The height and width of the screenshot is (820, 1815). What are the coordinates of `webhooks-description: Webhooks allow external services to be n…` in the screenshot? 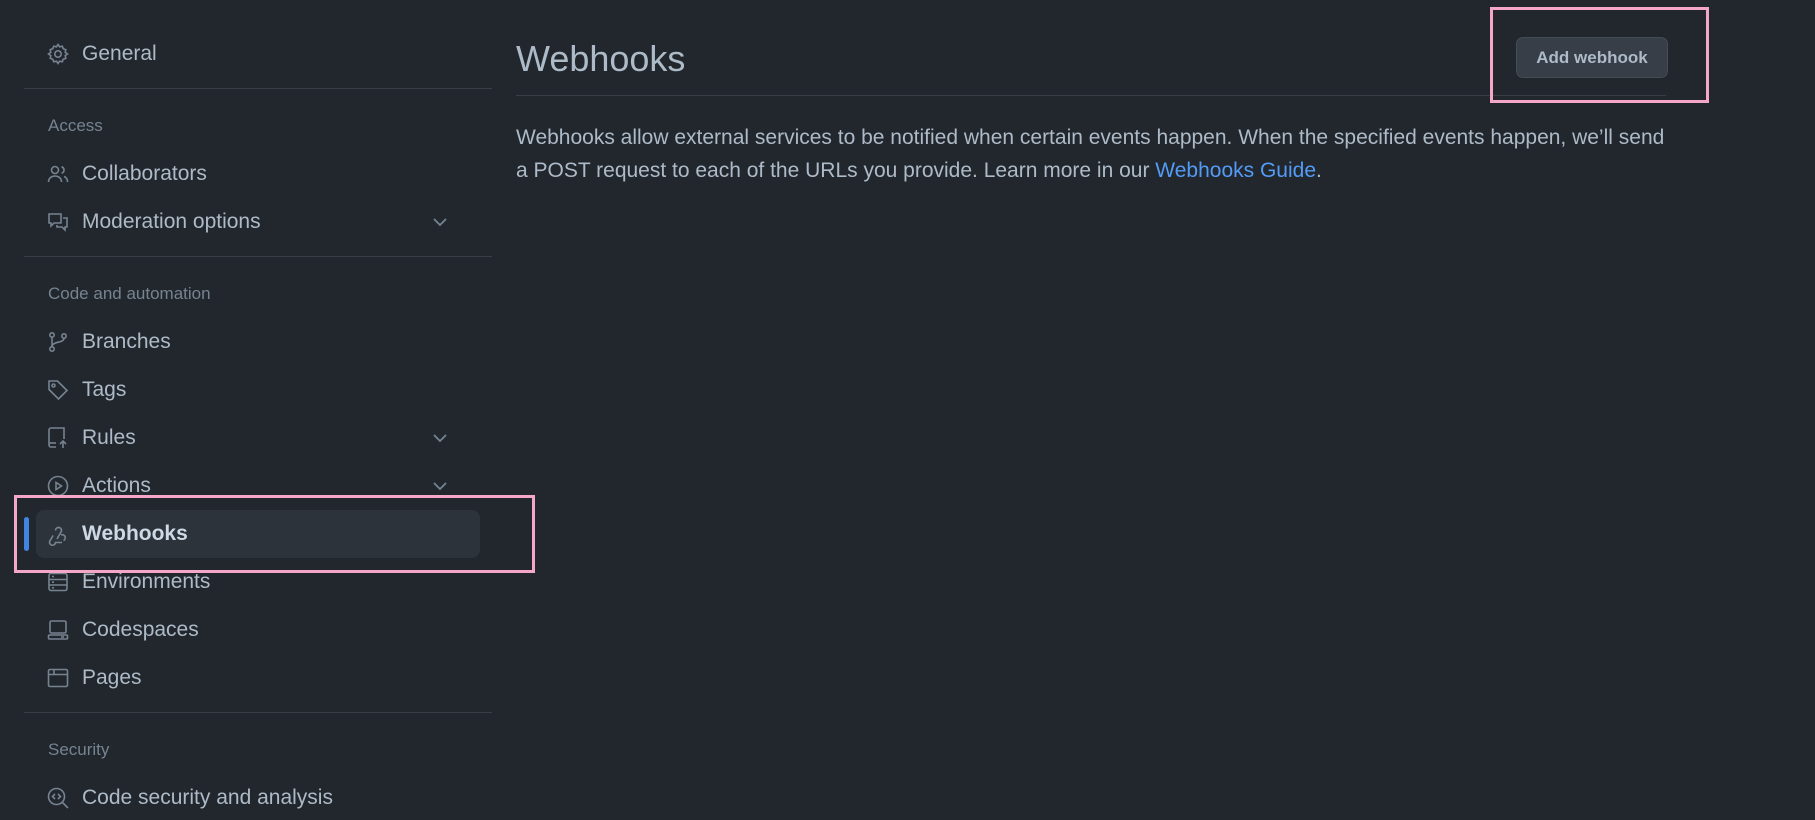 It's located at (1091, 154).